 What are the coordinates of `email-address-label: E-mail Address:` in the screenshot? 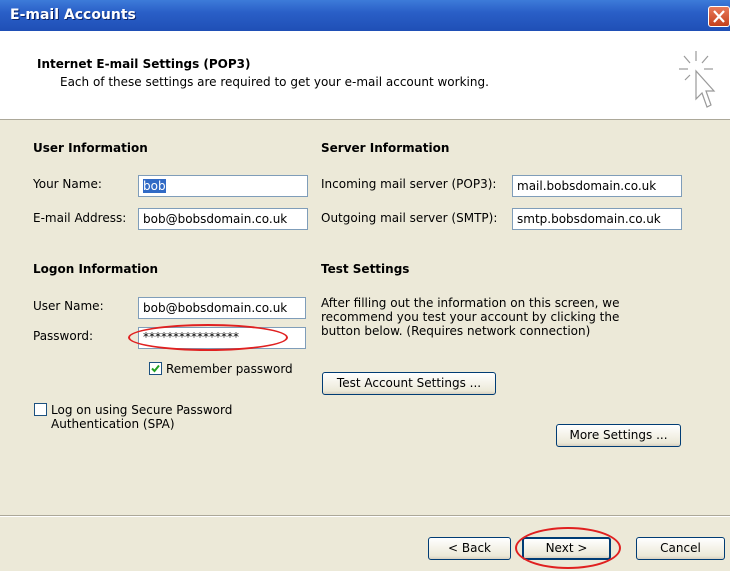 It's located at (80, 218).